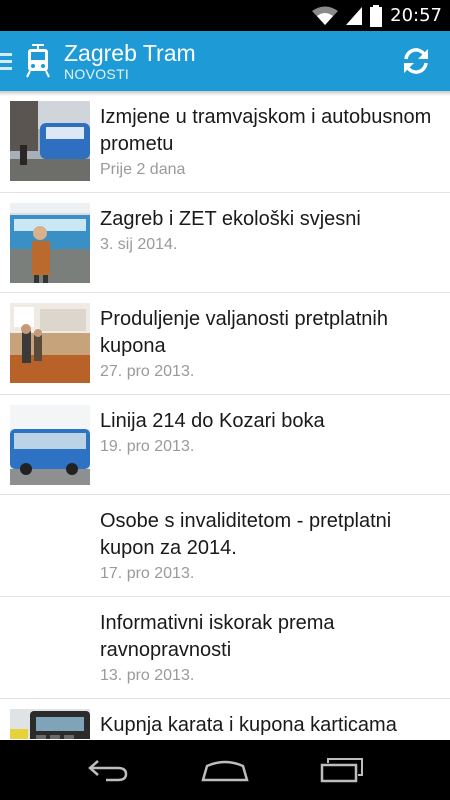 The image size is (450, 800). I want to click on app-title: Zagreb Tram, so click(130, 53).